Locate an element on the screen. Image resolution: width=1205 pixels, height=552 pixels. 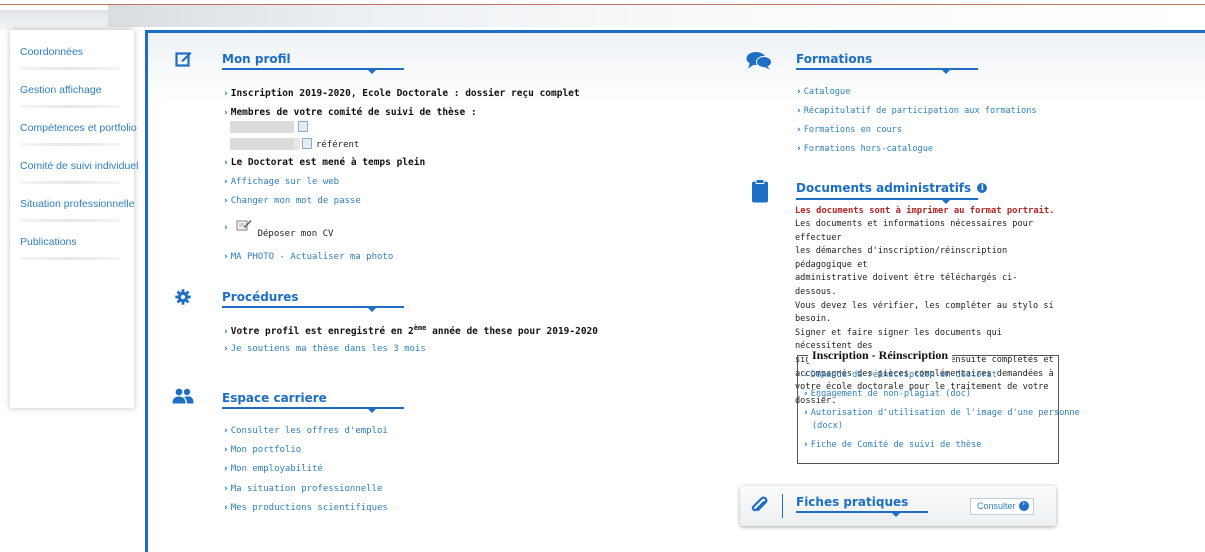
users-icon is located at coordinates (183, 396).